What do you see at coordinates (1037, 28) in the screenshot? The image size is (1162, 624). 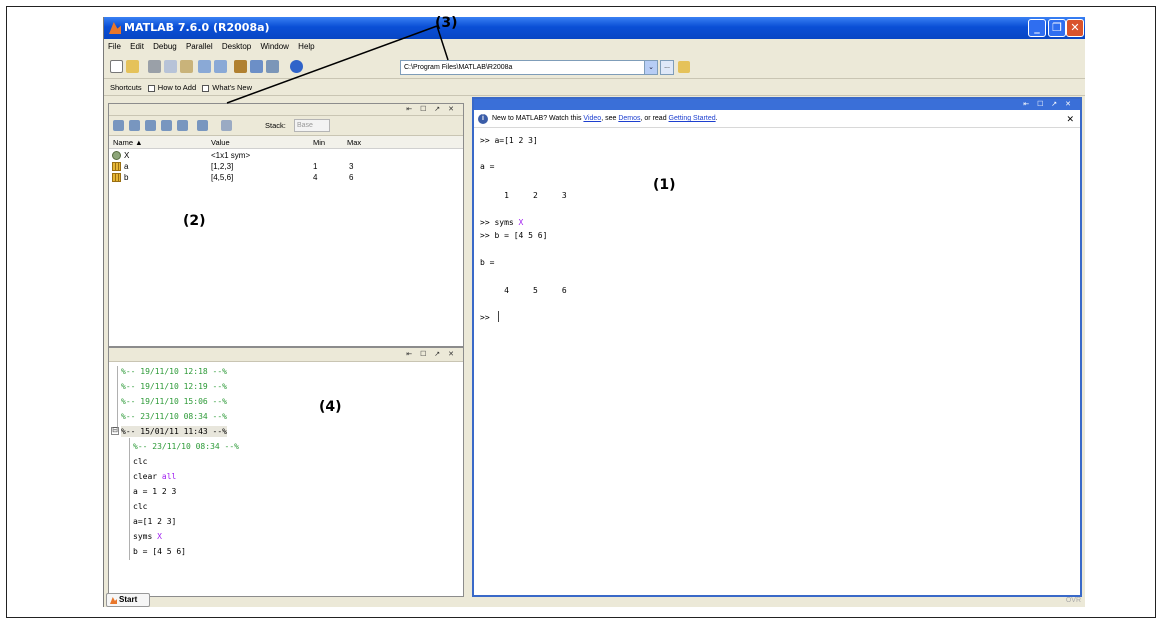 I see `minimize-button: _` at bounding box center [1037, 28].